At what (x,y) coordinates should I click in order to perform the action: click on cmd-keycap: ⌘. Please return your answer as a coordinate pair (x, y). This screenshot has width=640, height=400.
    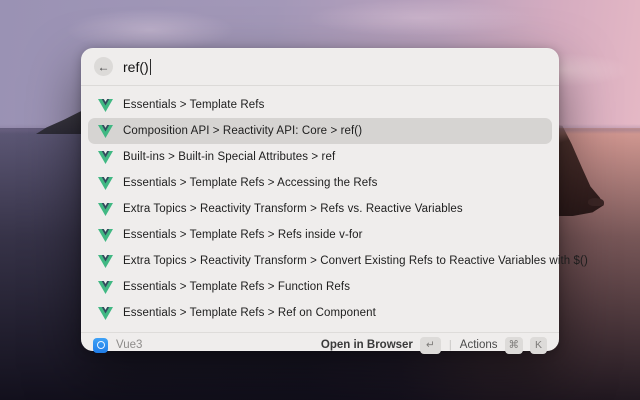
    Looking at the image, I should click on (513, 345).